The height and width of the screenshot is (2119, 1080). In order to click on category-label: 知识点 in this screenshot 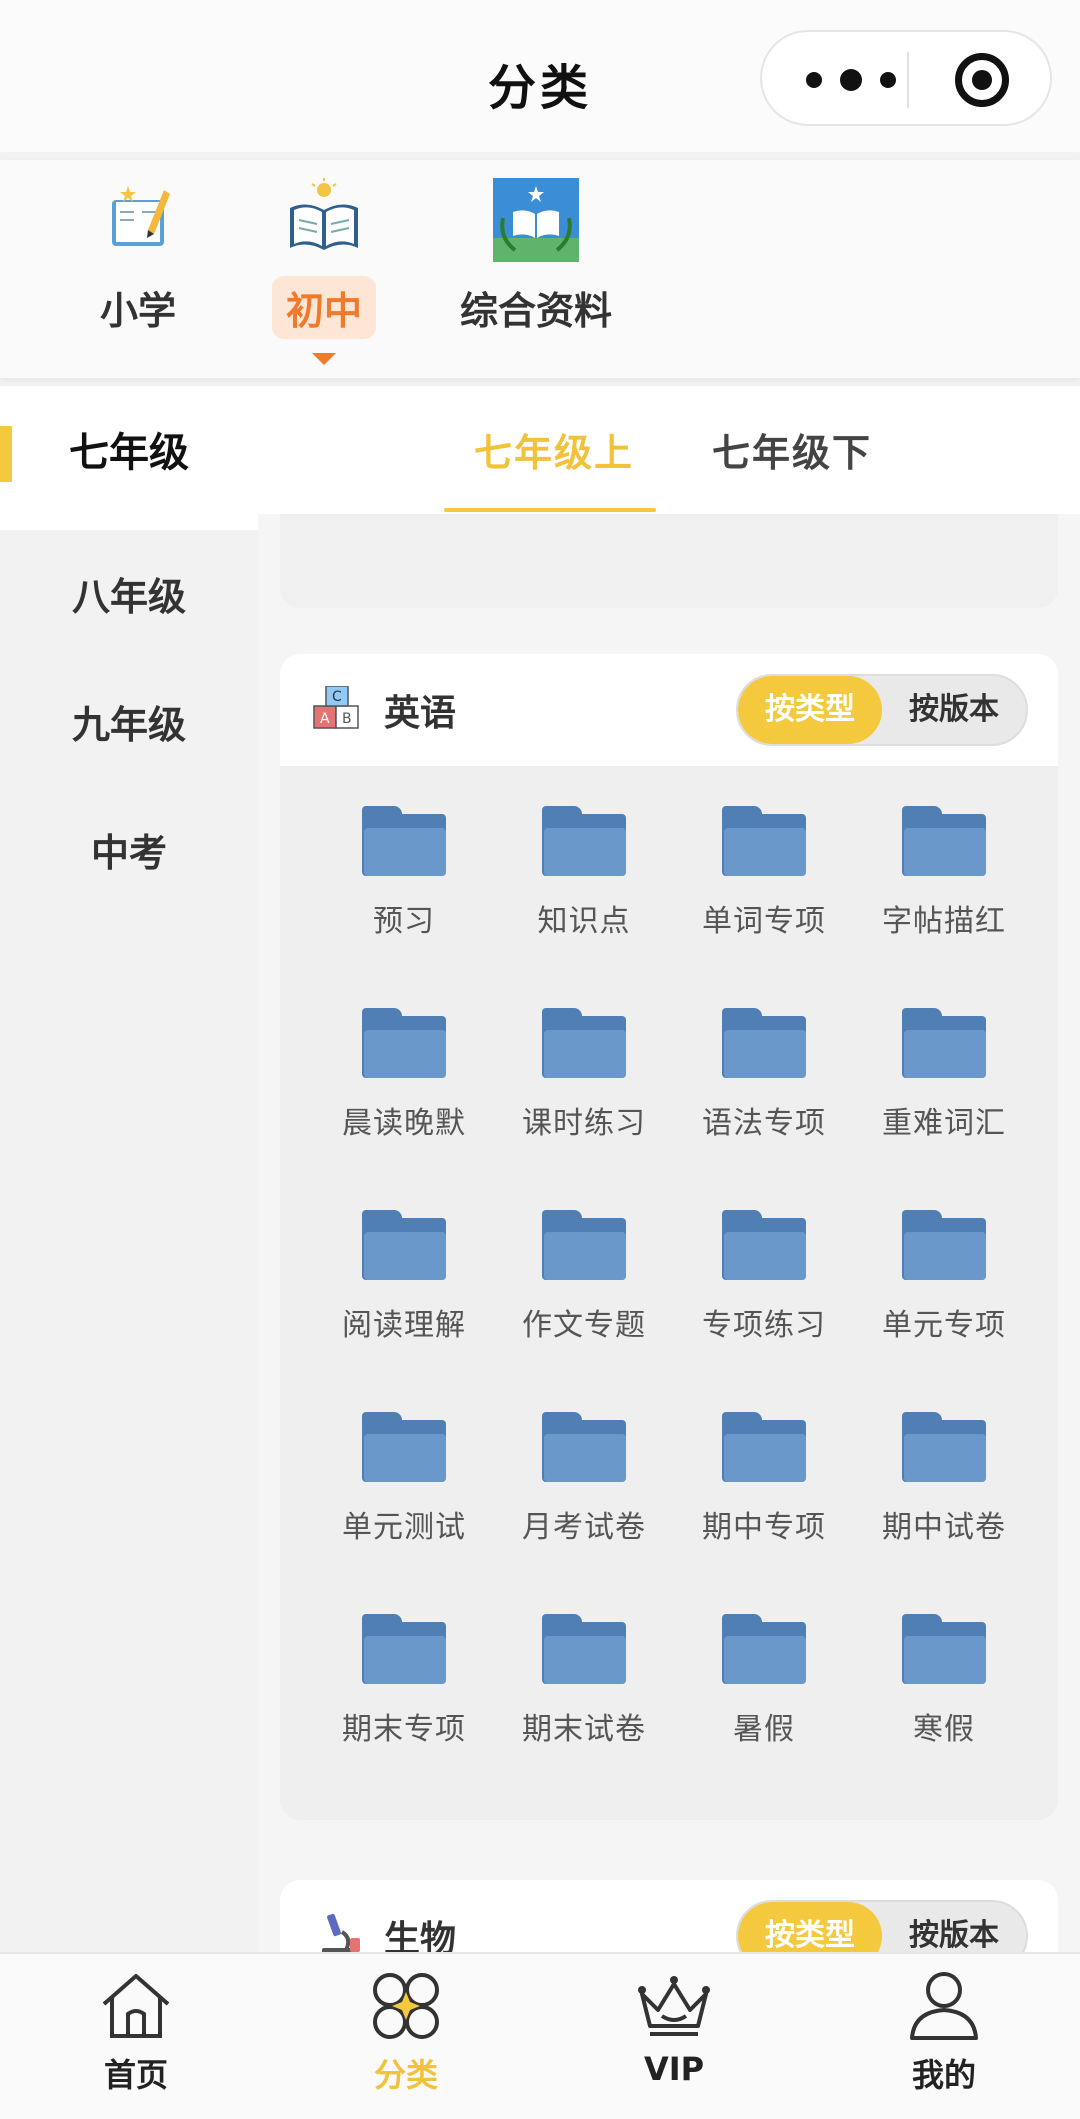, I will do `click(584, 921)`.